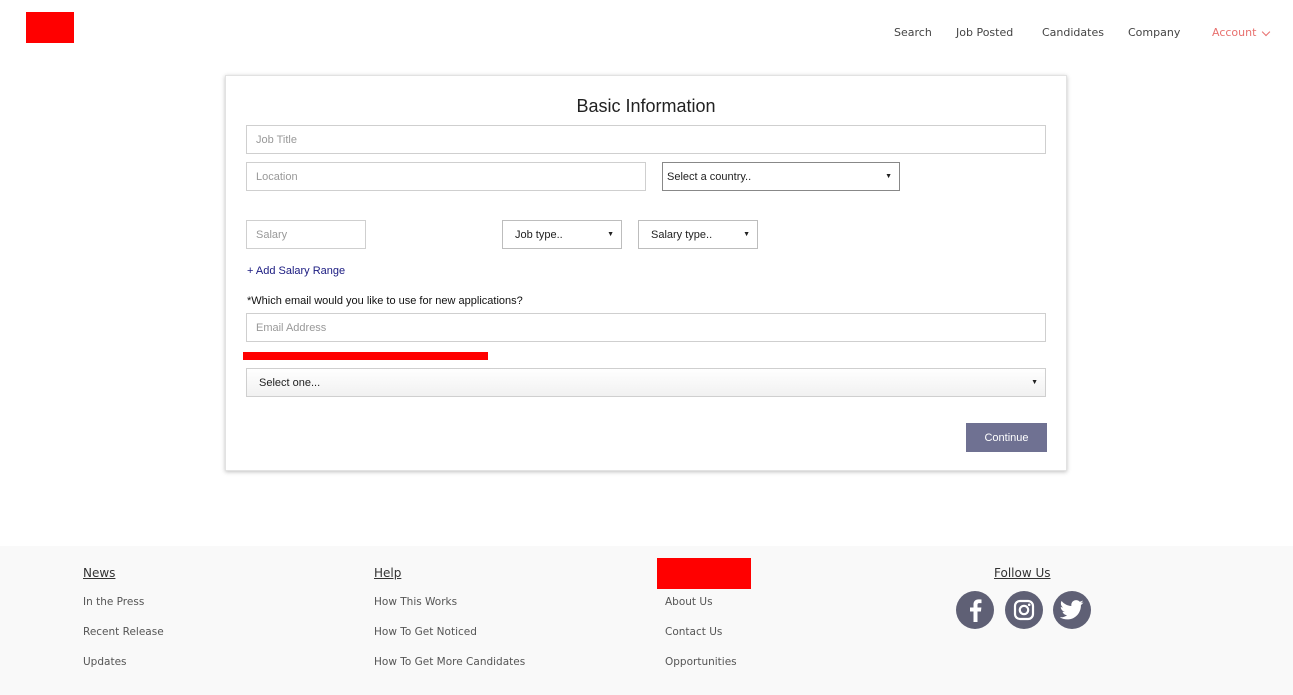 The width and height of the screenshot is (1293, 695). Describe the element at coordinates (1073, 32) in the screenshot. I see `nav-candidates: Candidates` at that location.